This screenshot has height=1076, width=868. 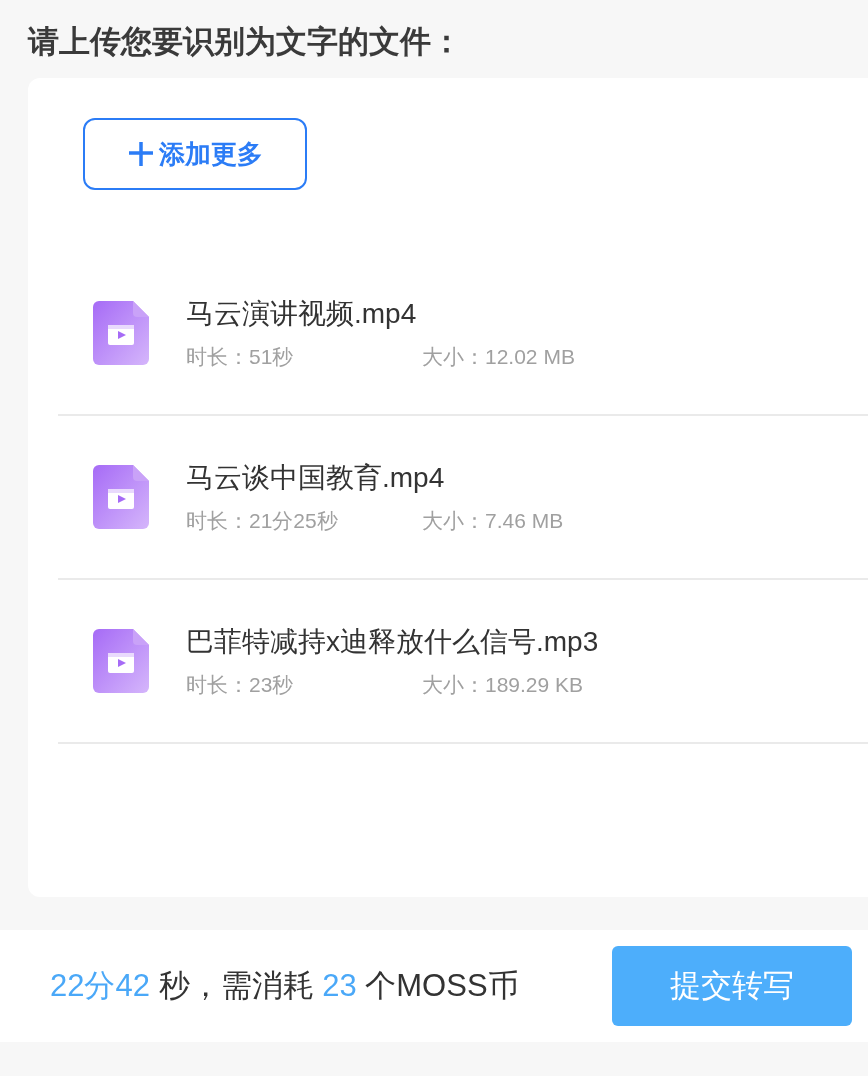 I want to click on file-name: 马云谈中国教育.mp4, so click(x=316, y=478).